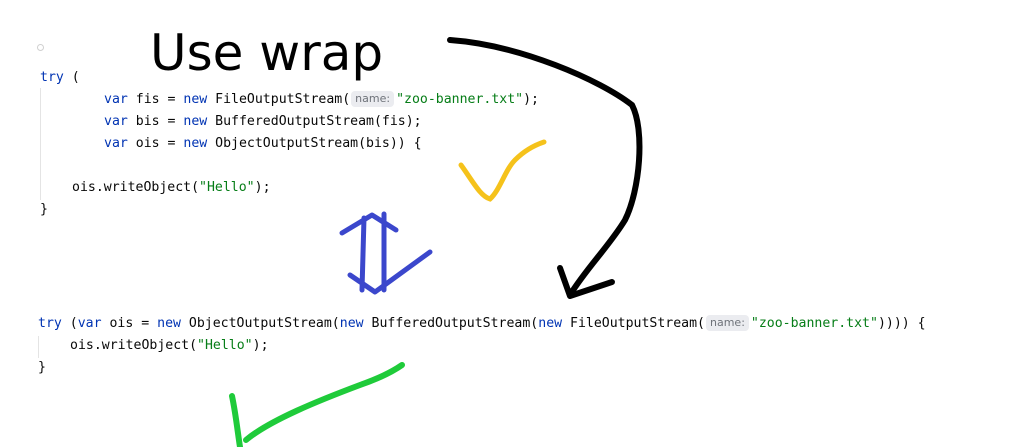  Describe the element at coordinates (266, 53) in the screenshot. I see `annotation-text: Use wrap` at that location.